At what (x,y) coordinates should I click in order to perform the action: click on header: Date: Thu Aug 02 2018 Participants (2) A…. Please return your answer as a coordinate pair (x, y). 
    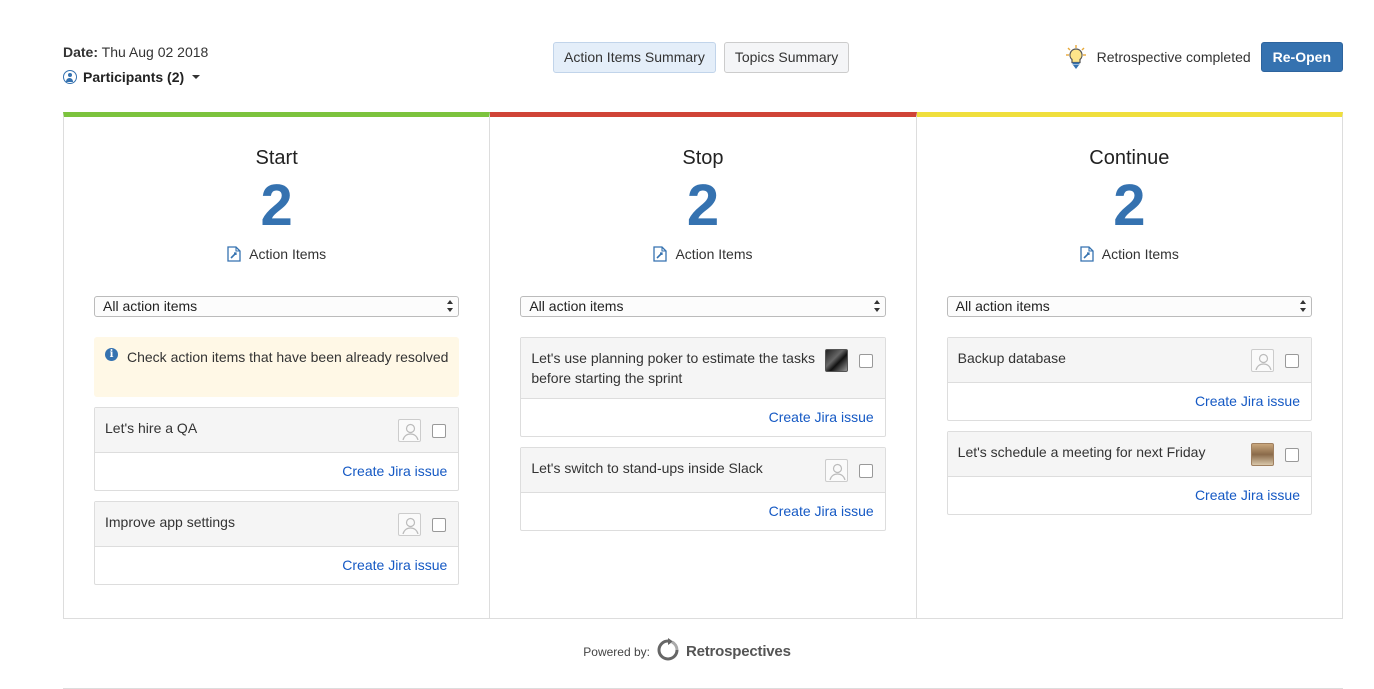
    Looking at the image, I should click on (703, 67).